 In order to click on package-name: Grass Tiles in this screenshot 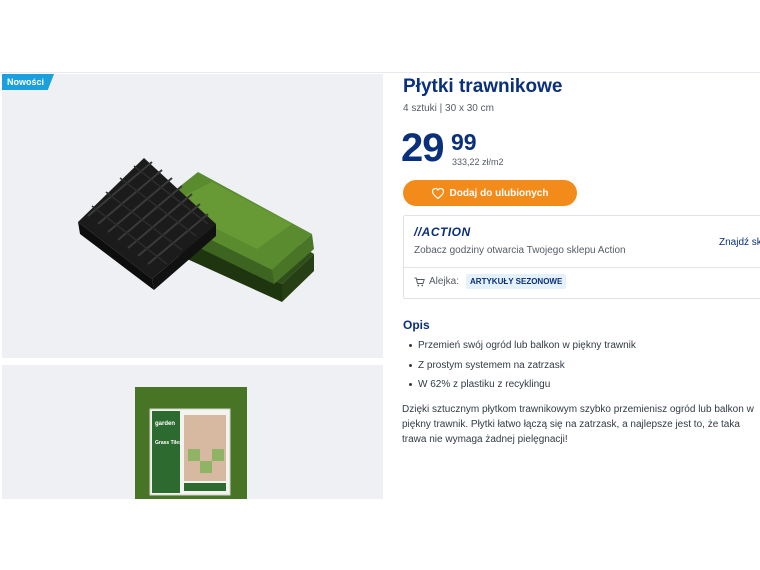, I will do `click(168, 443)`.